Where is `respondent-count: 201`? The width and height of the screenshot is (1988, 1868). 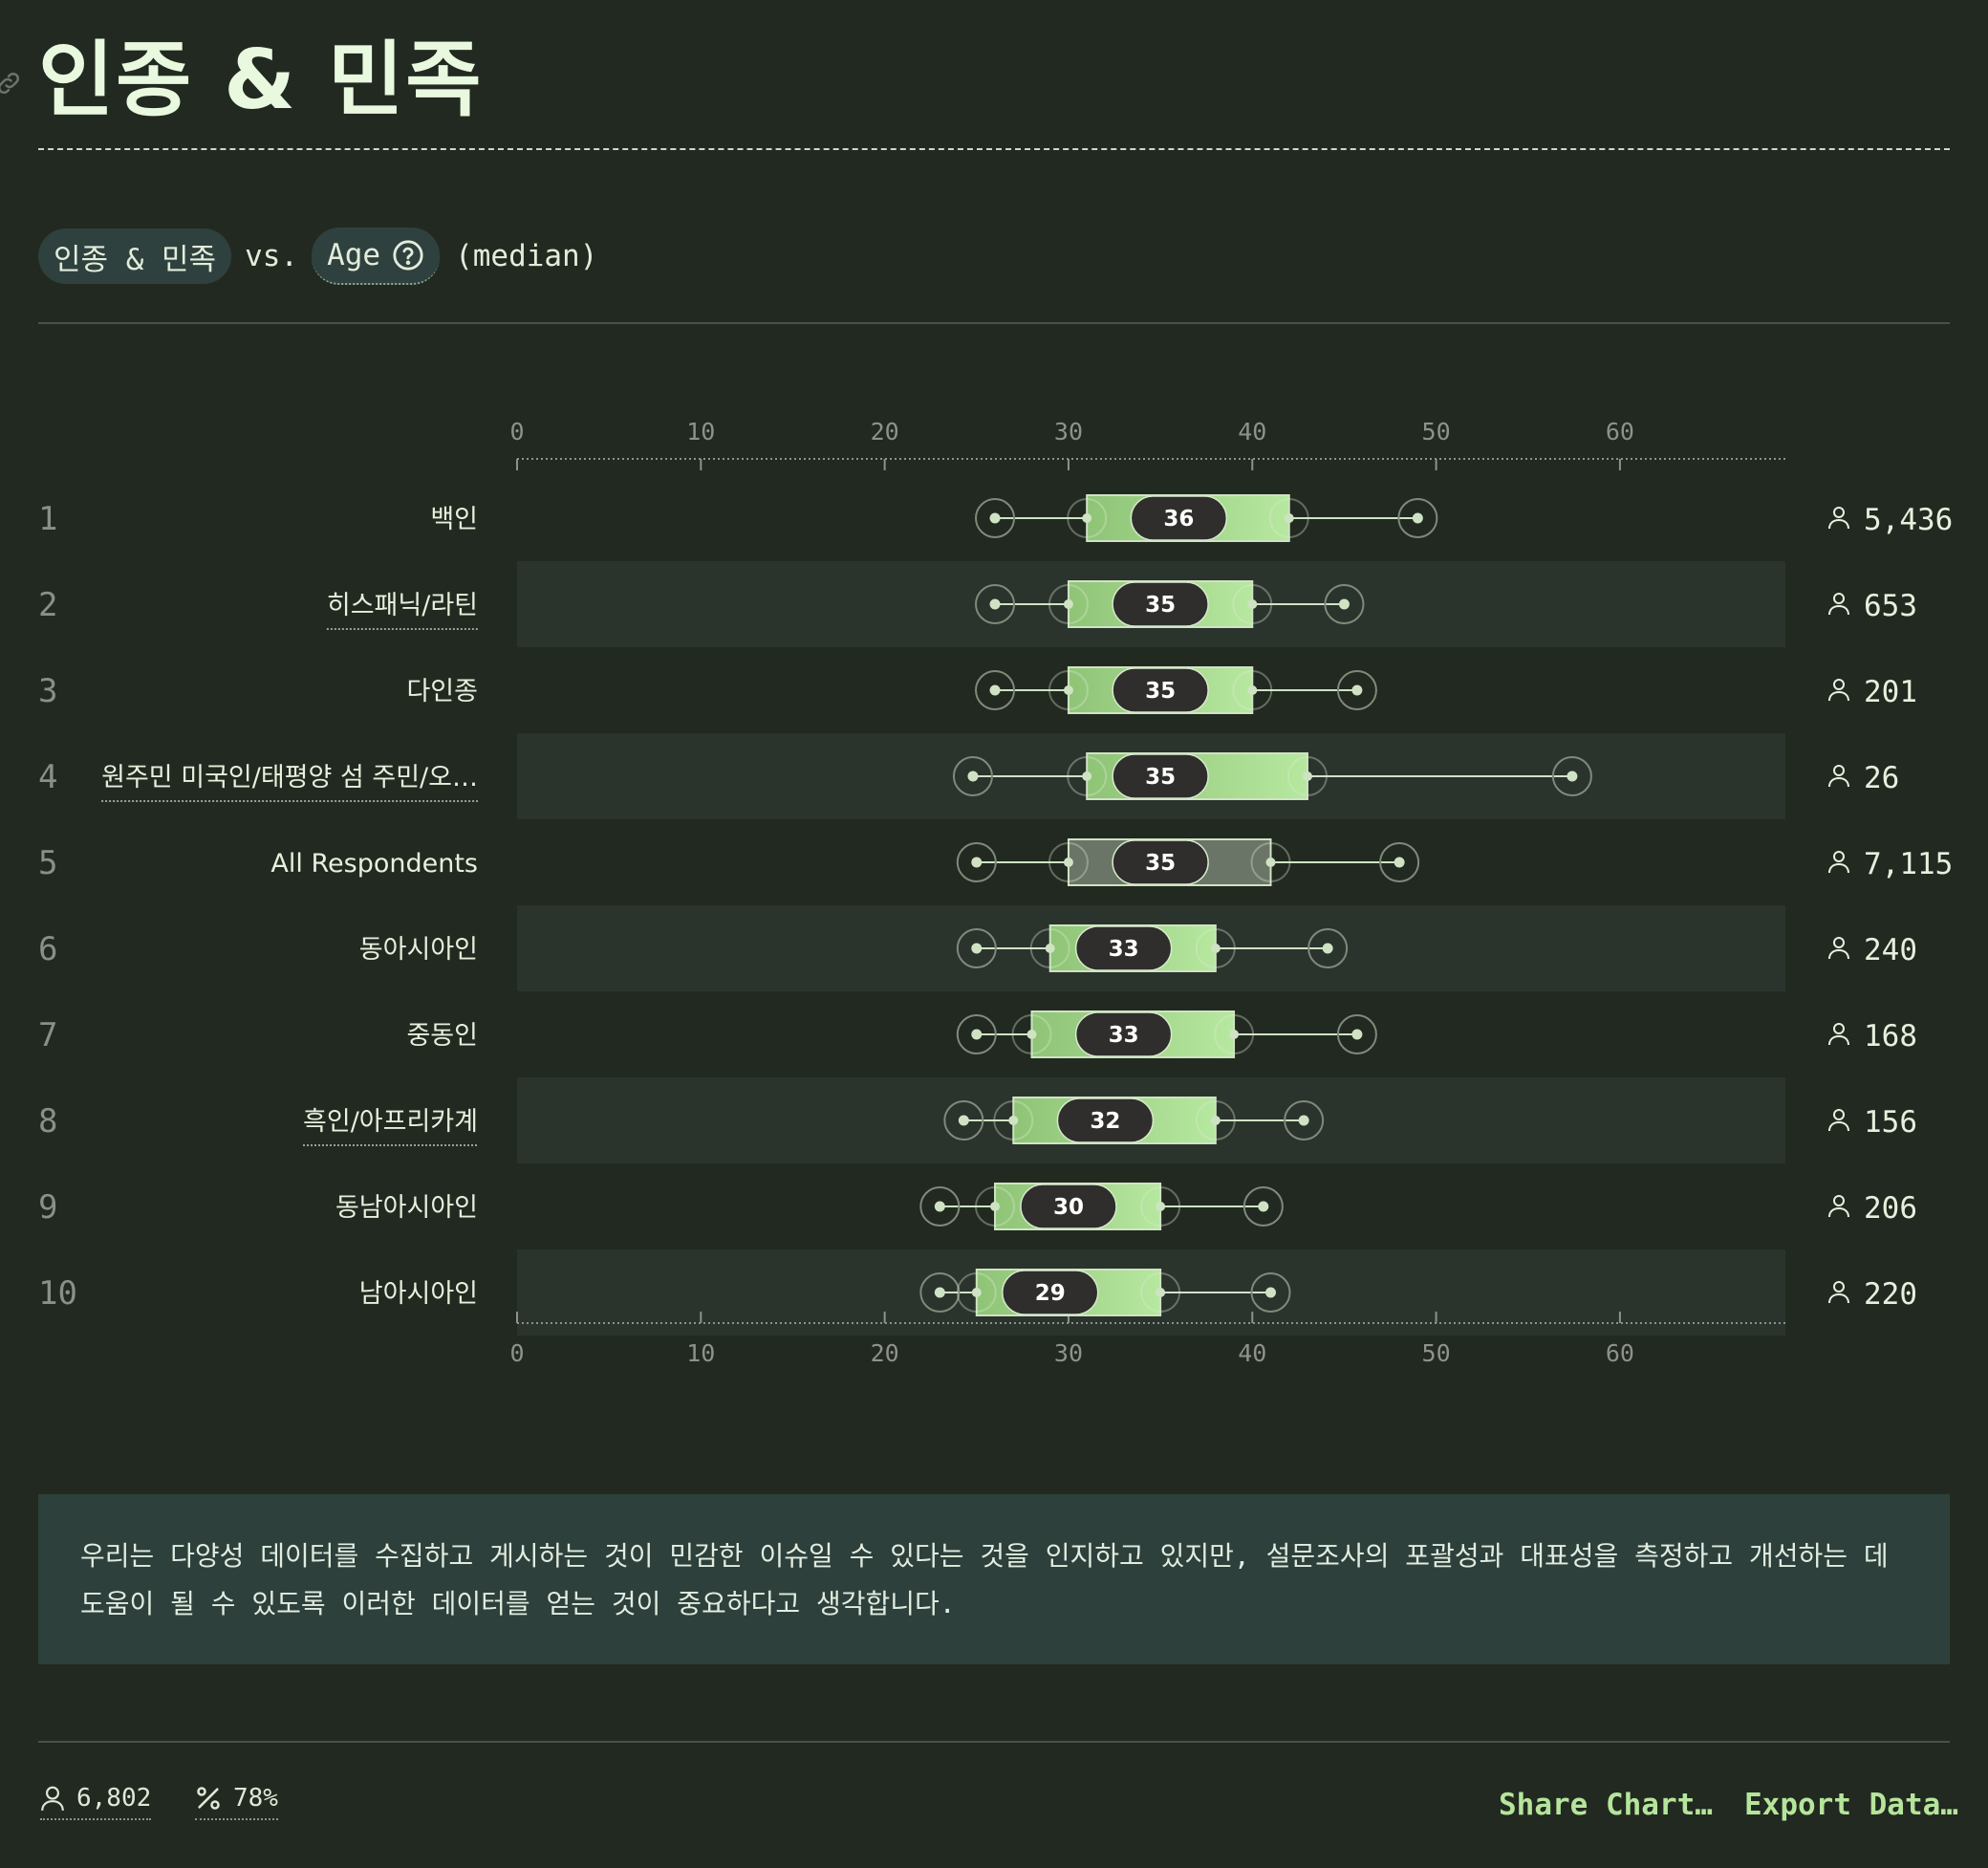
respondent-count: 201 is located at coordinates (1890, 692).